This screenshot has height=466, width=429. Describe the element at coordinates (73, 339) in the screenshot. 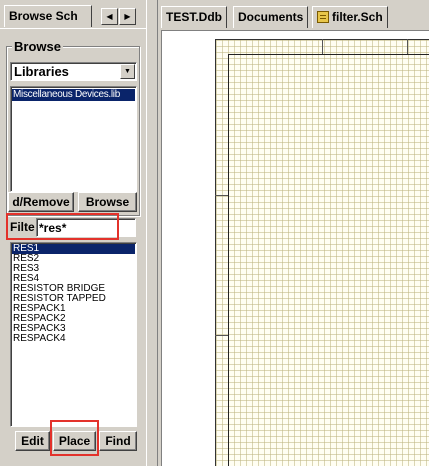

I see `list-item: RESPACK4` at that location.